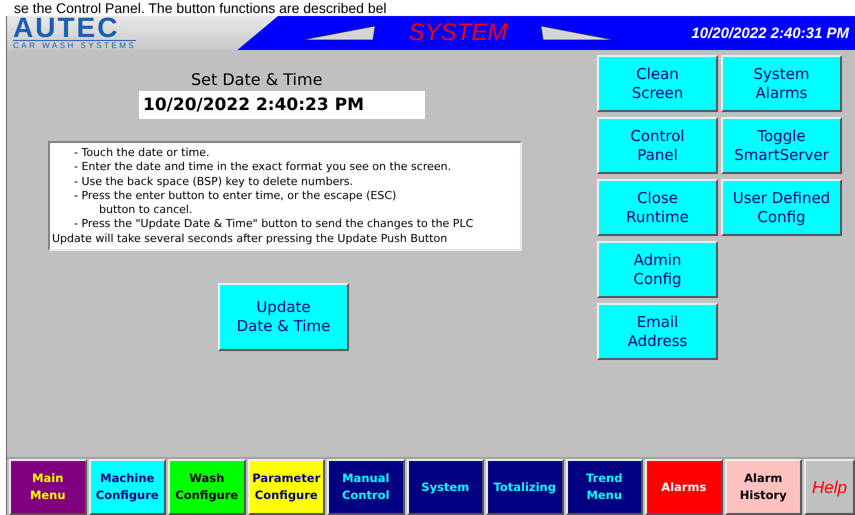 This screenshot has height=515, width=855. Describe the element at coordinates (127, 487) in the screenshot. I see `nav-tab: Machine Configure` at that location.